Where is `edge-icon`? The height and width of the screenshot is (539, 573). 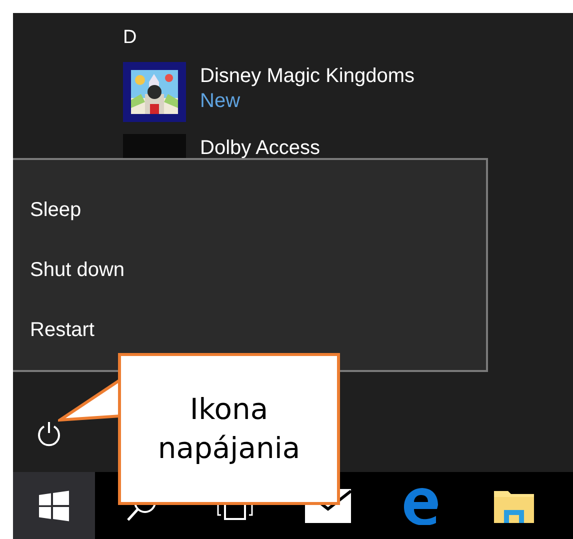 edge-icon is located at coordinates (421, 505).